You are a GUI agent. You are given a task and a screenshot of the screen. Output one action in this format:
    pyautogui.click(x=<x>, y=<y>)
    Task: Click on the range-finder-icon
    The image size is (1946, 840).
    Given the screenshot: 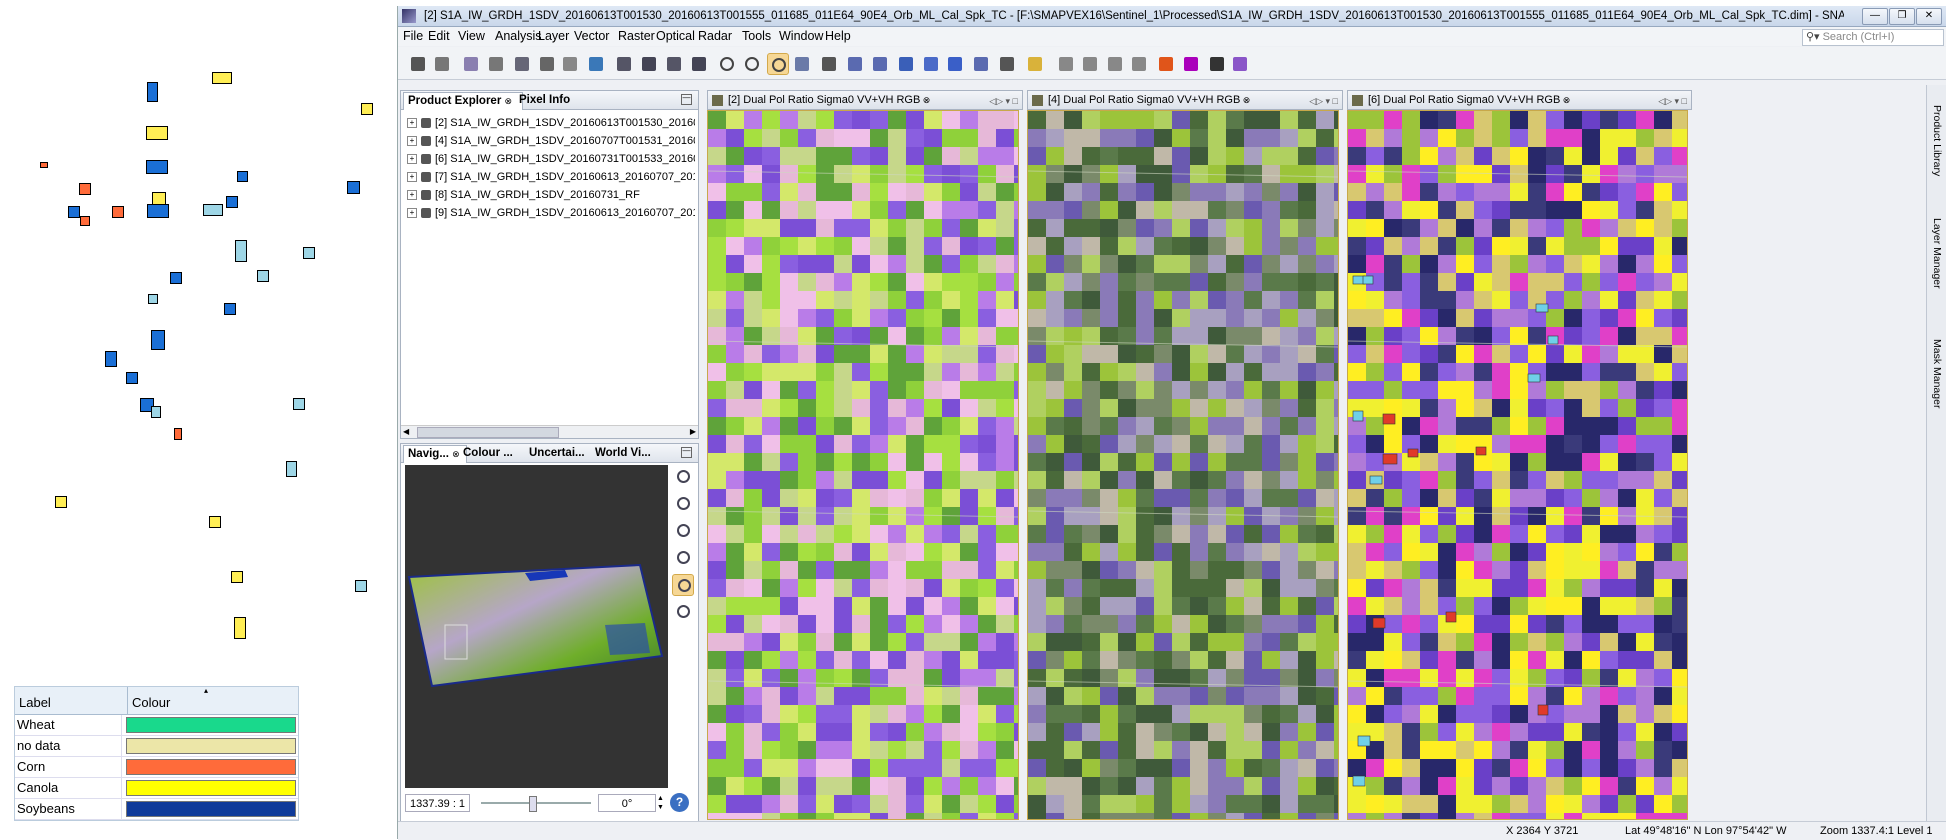 What is the action you would take?
    pyautogui.click(x=1007, y=64)
    